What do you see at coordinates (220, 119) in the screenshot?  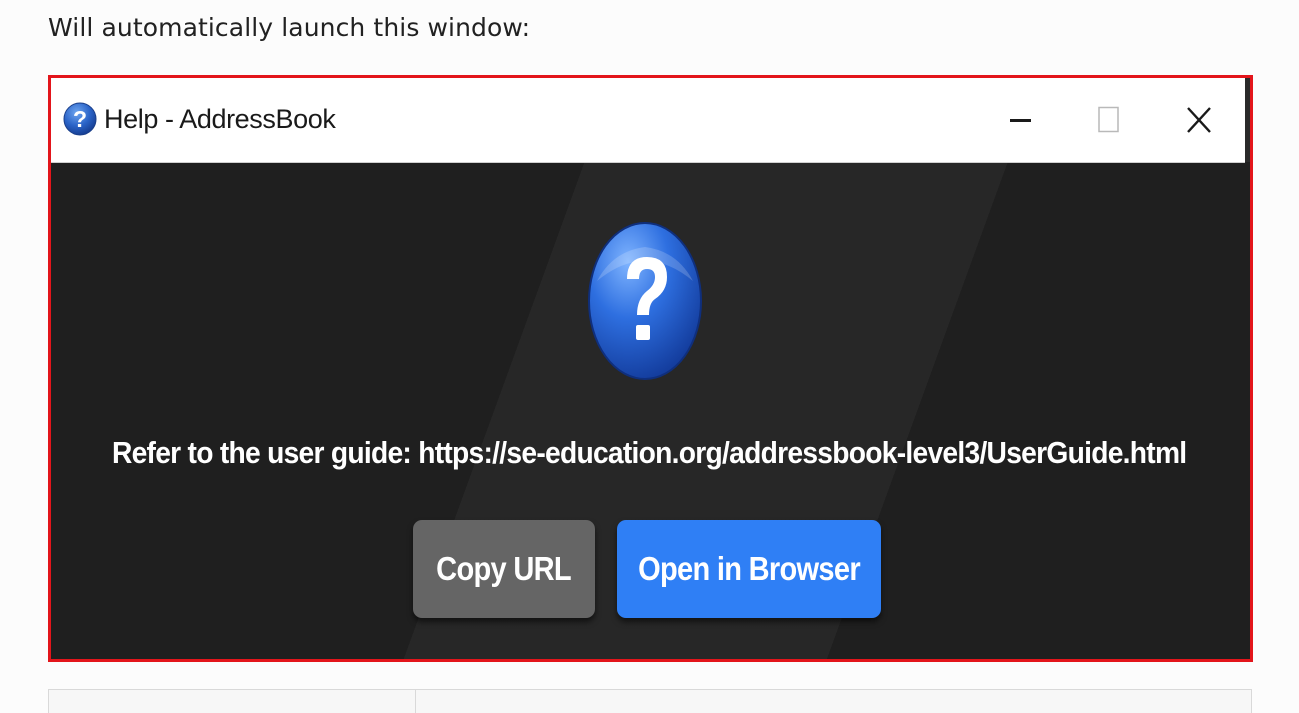 I see `window-title: Help - AddressBook` at bounding box center [220, 119].